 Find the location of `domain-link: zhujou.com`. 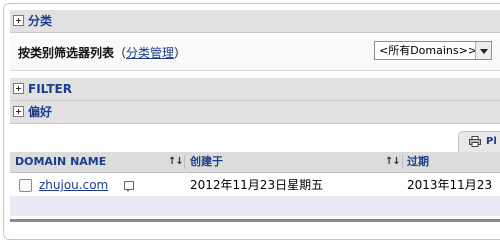

domain-link: zhujou.com is located at coordinates (73, 185).